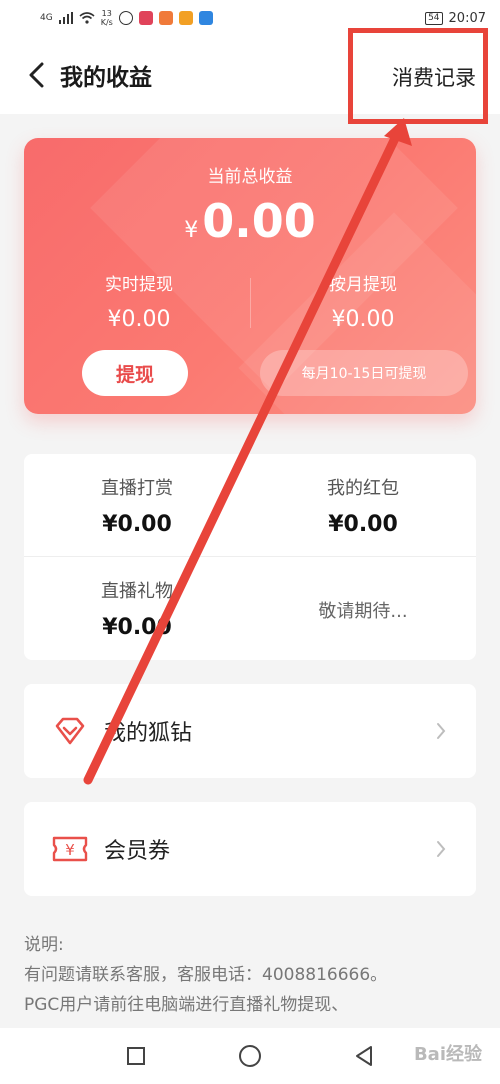 This screenshot has width=500, height=1084. I want to click on live-tips-label: 直播打赏, so click(137, 488).